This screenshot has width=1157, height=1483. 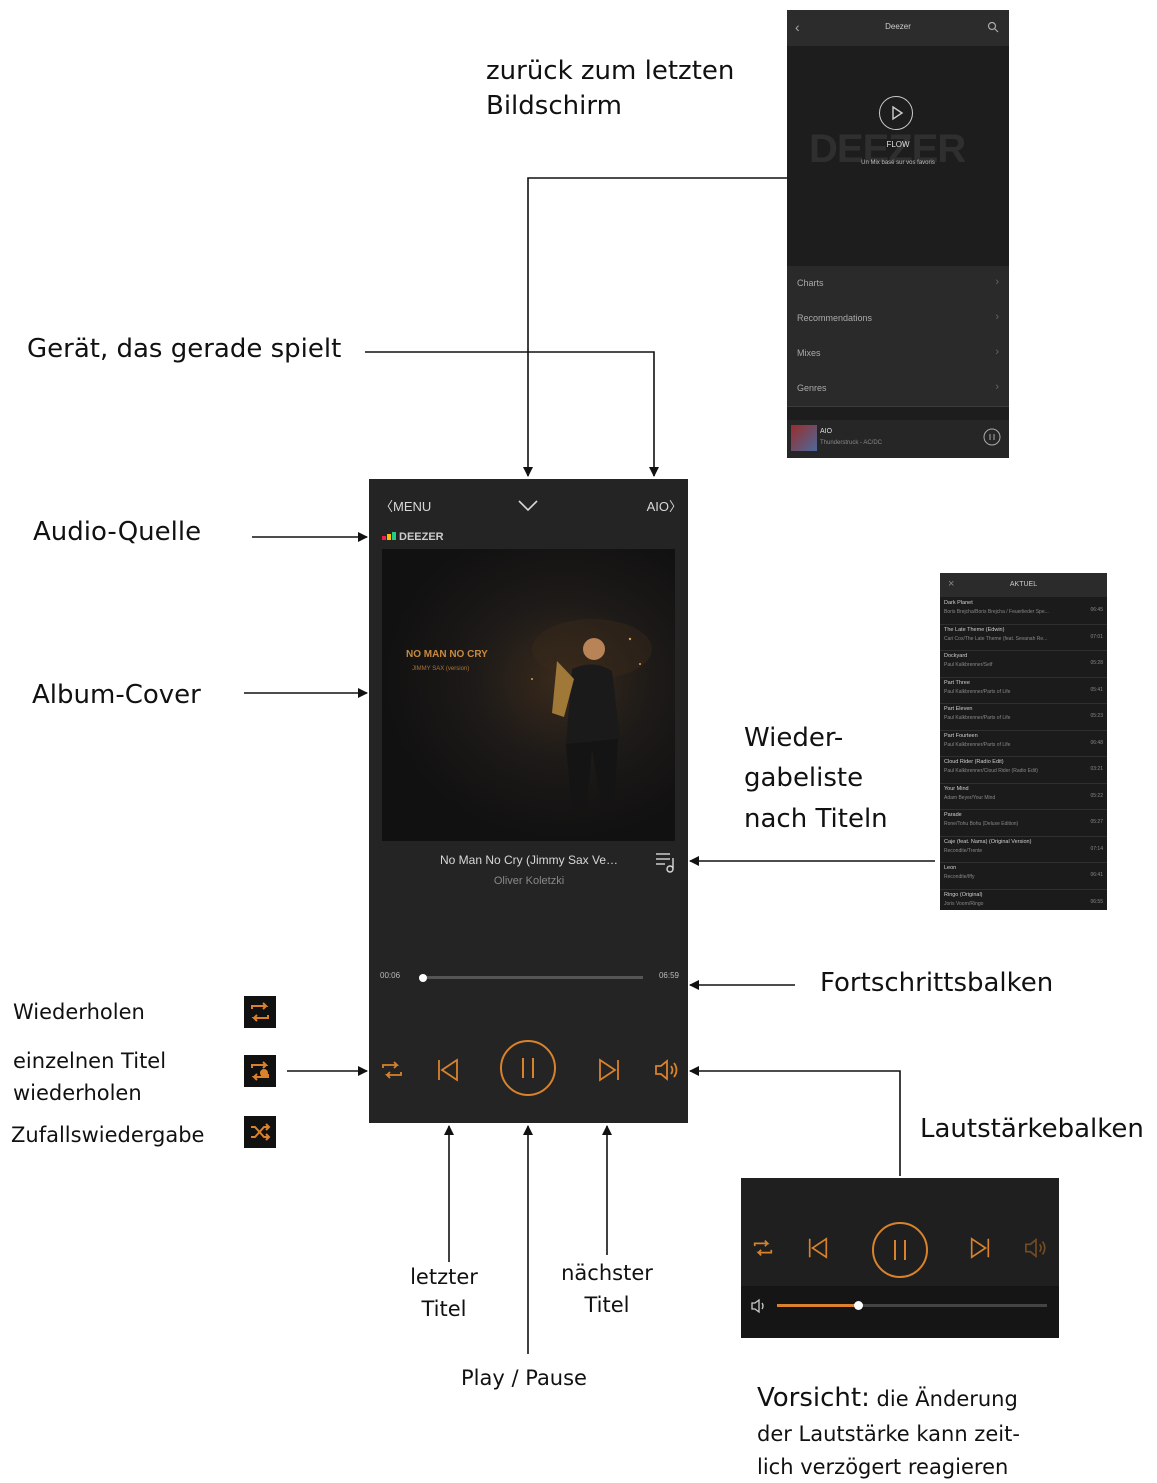 I want to click on progress-bar, so click(x=531, y=977).